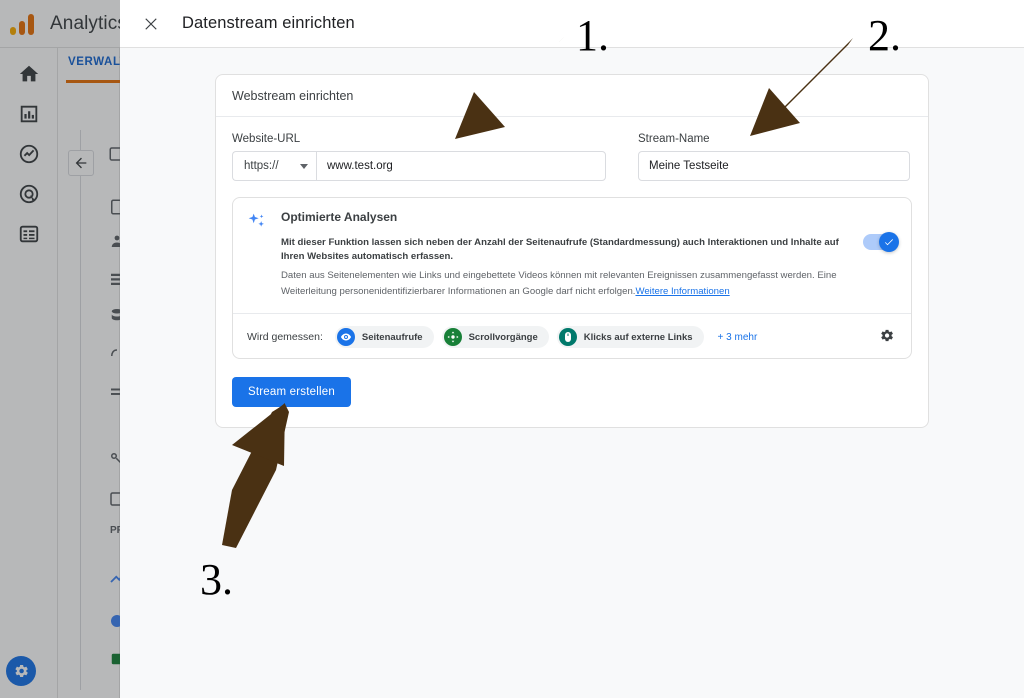 The height and width of the screenshot is (698, 1024). I want to click on stream-name-input, so click(774, 166).